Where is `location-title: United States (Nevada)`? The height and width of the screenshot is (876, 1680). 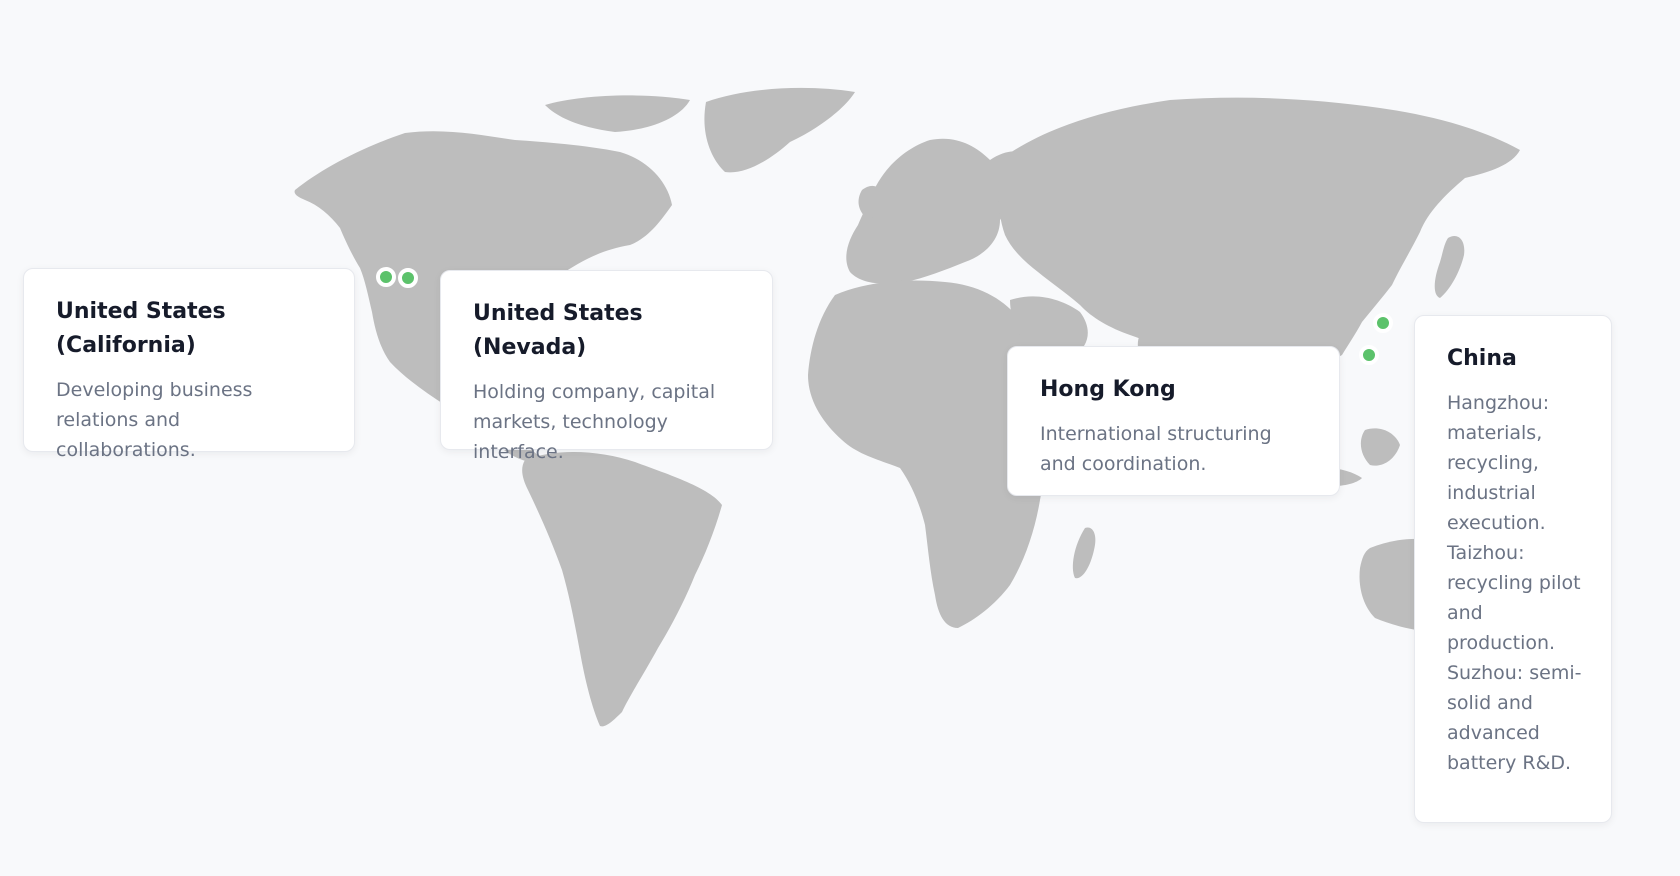
location-title: United States (Nevada) is located at coordinates (558, 330).